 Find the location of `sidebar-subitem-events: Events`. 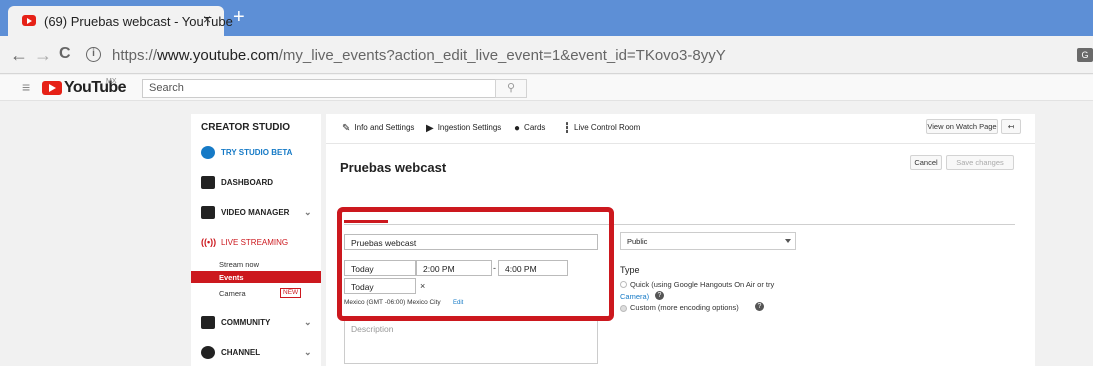

sidebar-subitem-events: Events is located at coordinates (231, 277).